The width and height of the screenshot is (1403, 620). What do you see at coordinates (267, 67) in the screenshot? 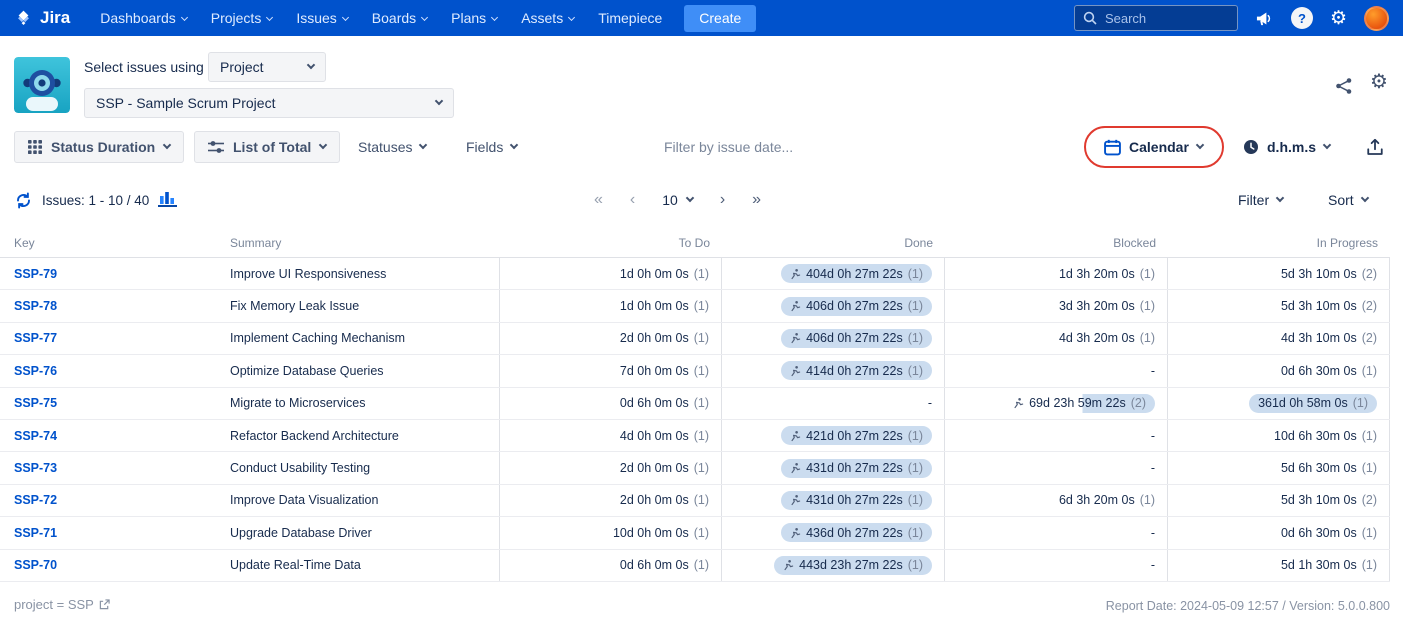
I see `issue-source-mode-select: Project` at bounding box center [267, 67].